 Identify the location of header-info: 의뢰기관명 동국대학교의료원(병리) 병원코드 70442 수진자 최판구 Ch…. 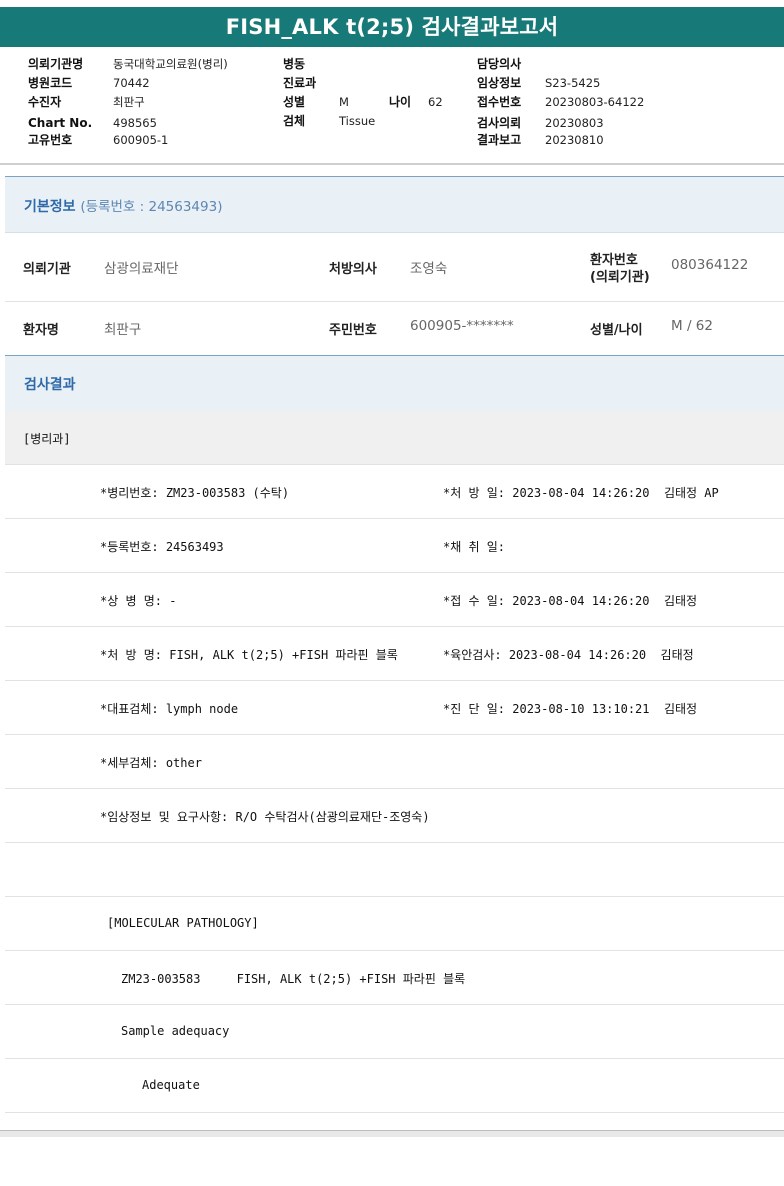
(392, 80).